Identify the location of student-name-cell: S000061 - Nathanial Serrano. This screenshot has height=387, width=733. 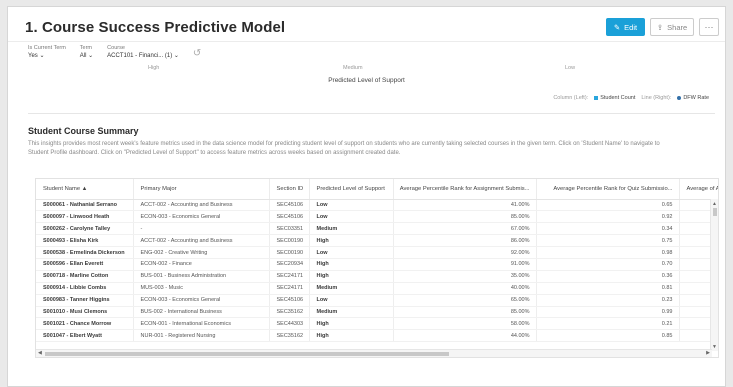
(85, 205).